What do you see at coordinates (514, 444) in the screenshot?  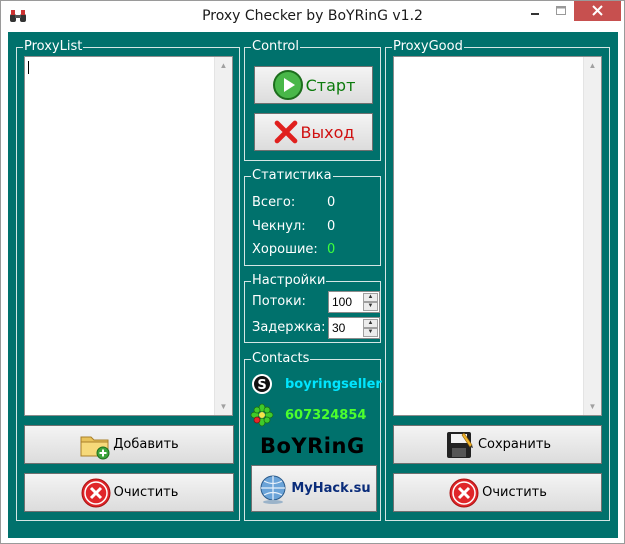 I see `save-button-label: Сохранить` at bounding box center [514, 444].